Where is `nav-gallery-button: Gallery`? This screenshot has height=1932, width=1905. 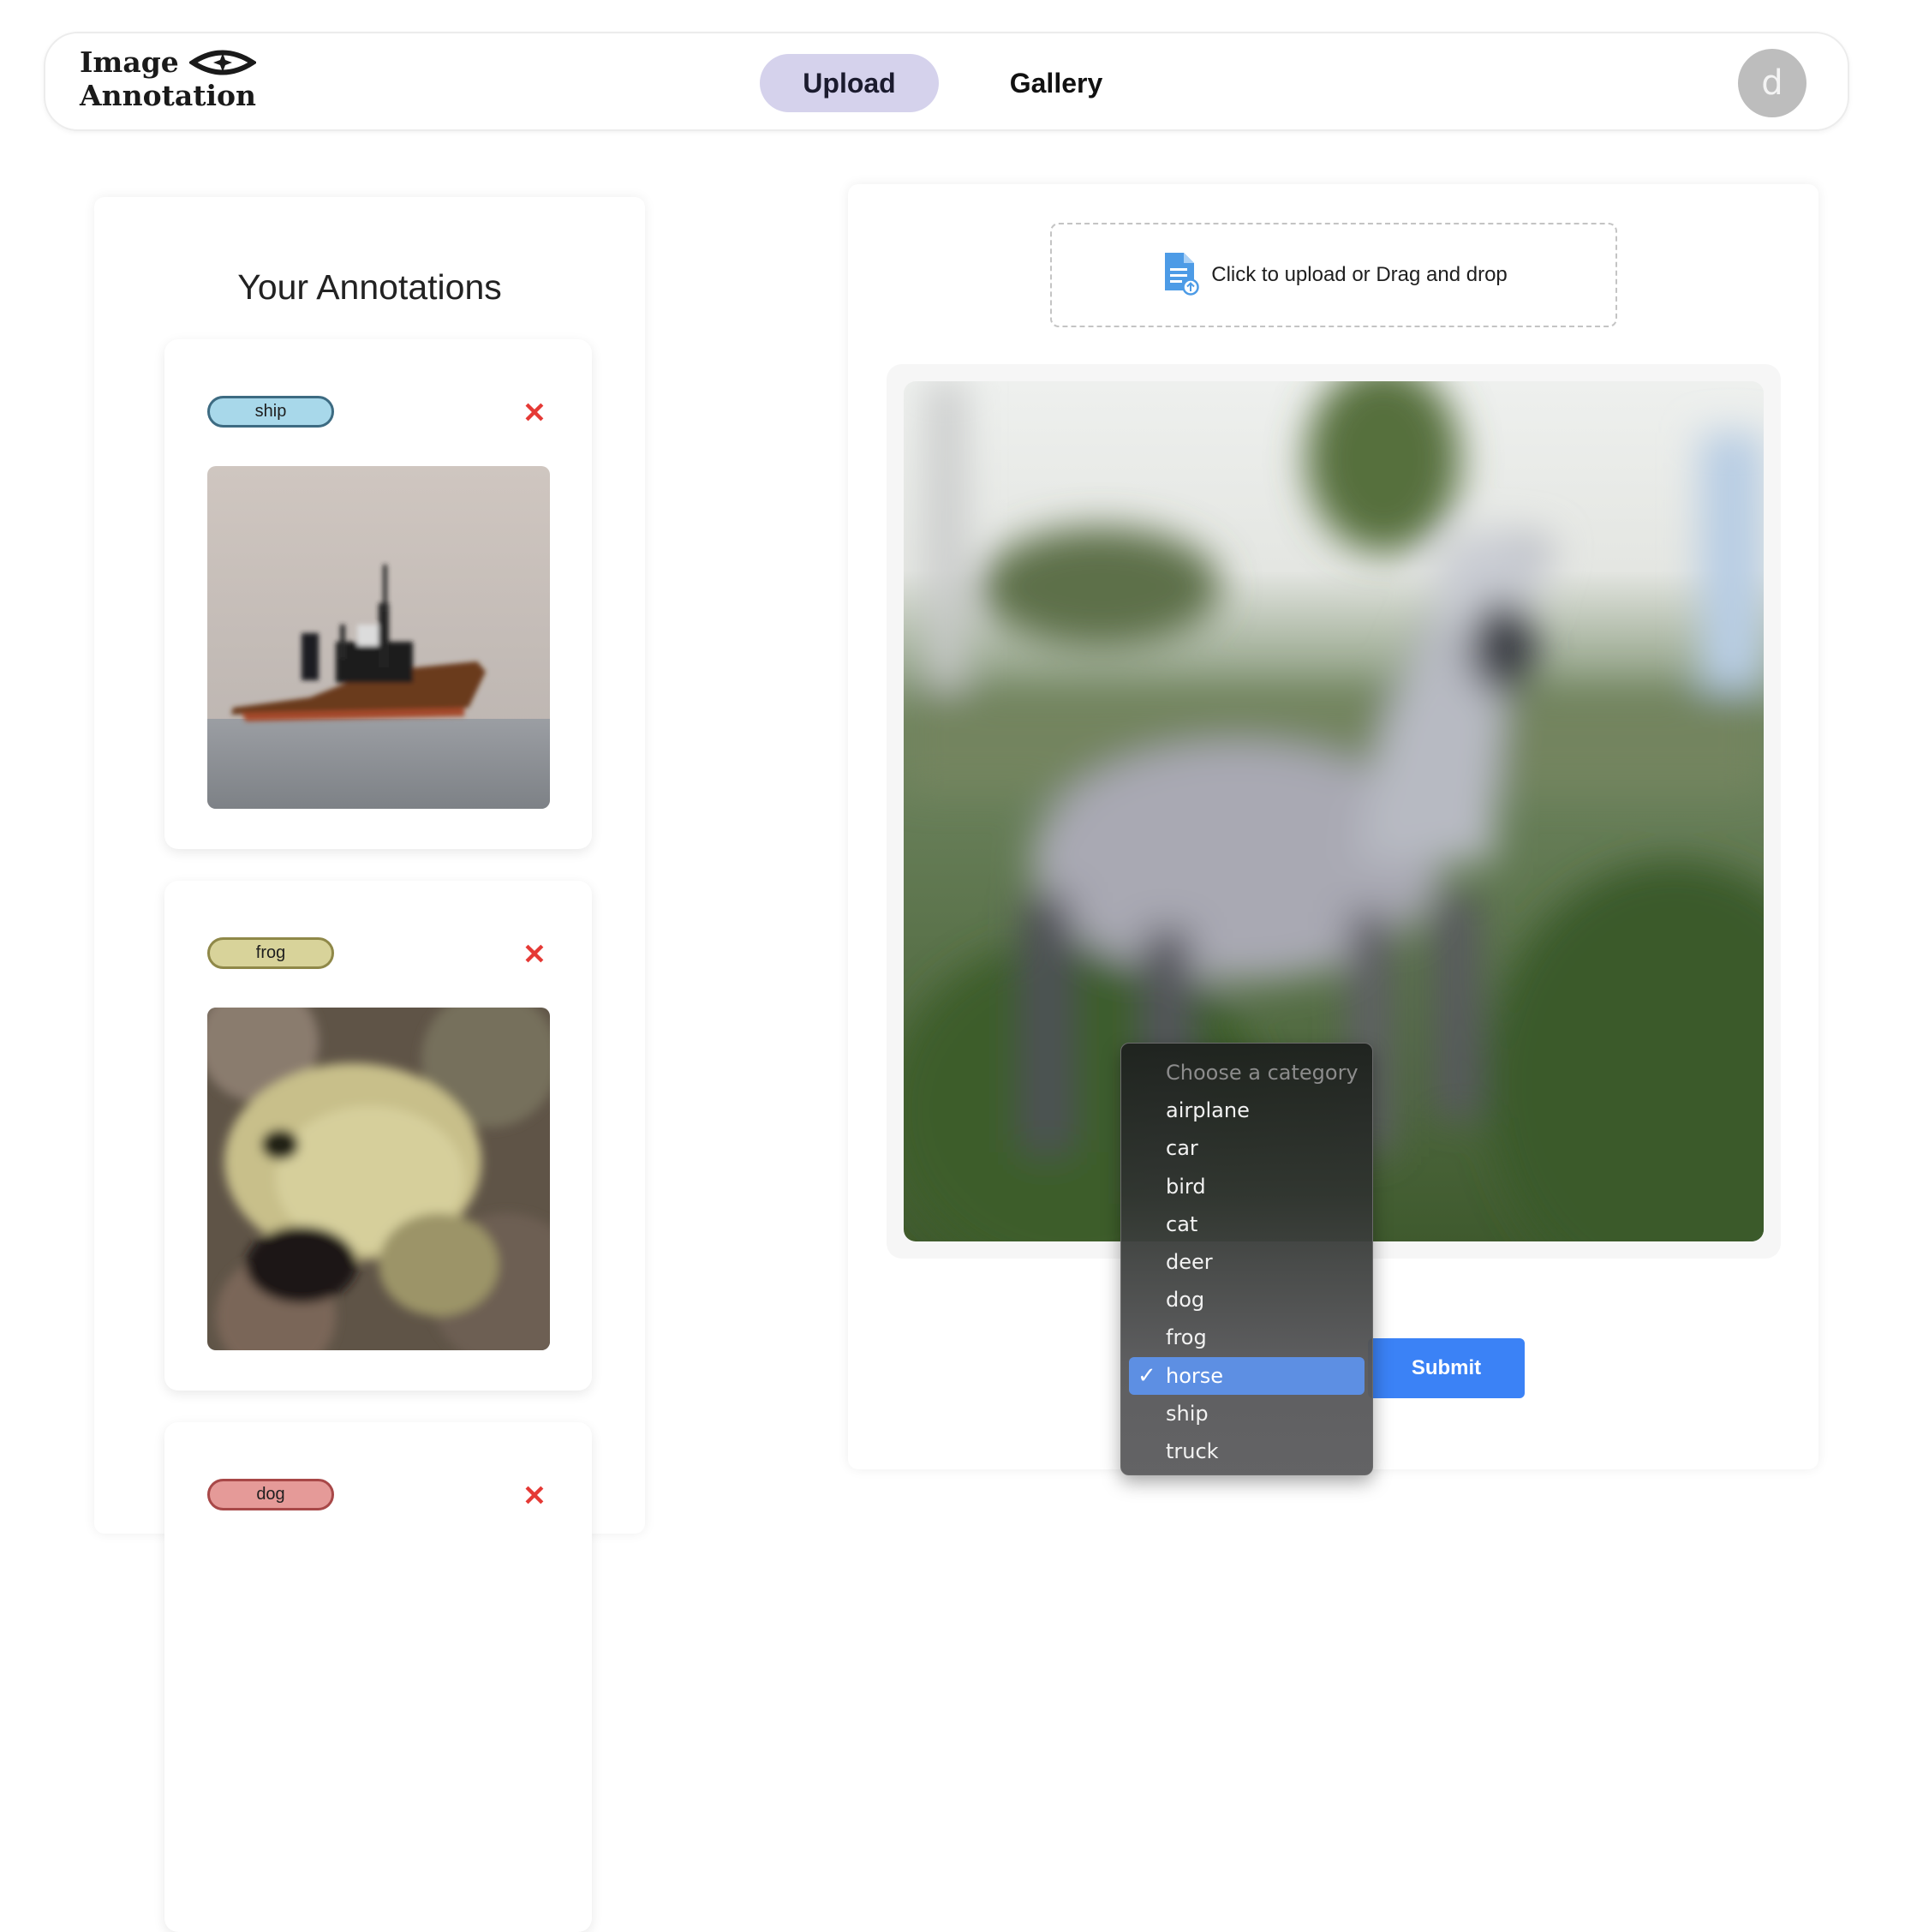 nav-gallery-button: Gallery is located at coordinates (1056, 83).